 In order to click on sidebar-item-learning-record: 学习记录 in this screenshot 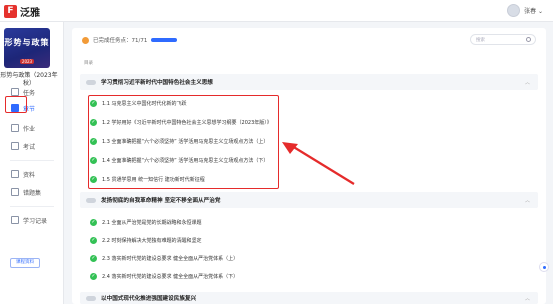, I will do `click(29, 220)`.